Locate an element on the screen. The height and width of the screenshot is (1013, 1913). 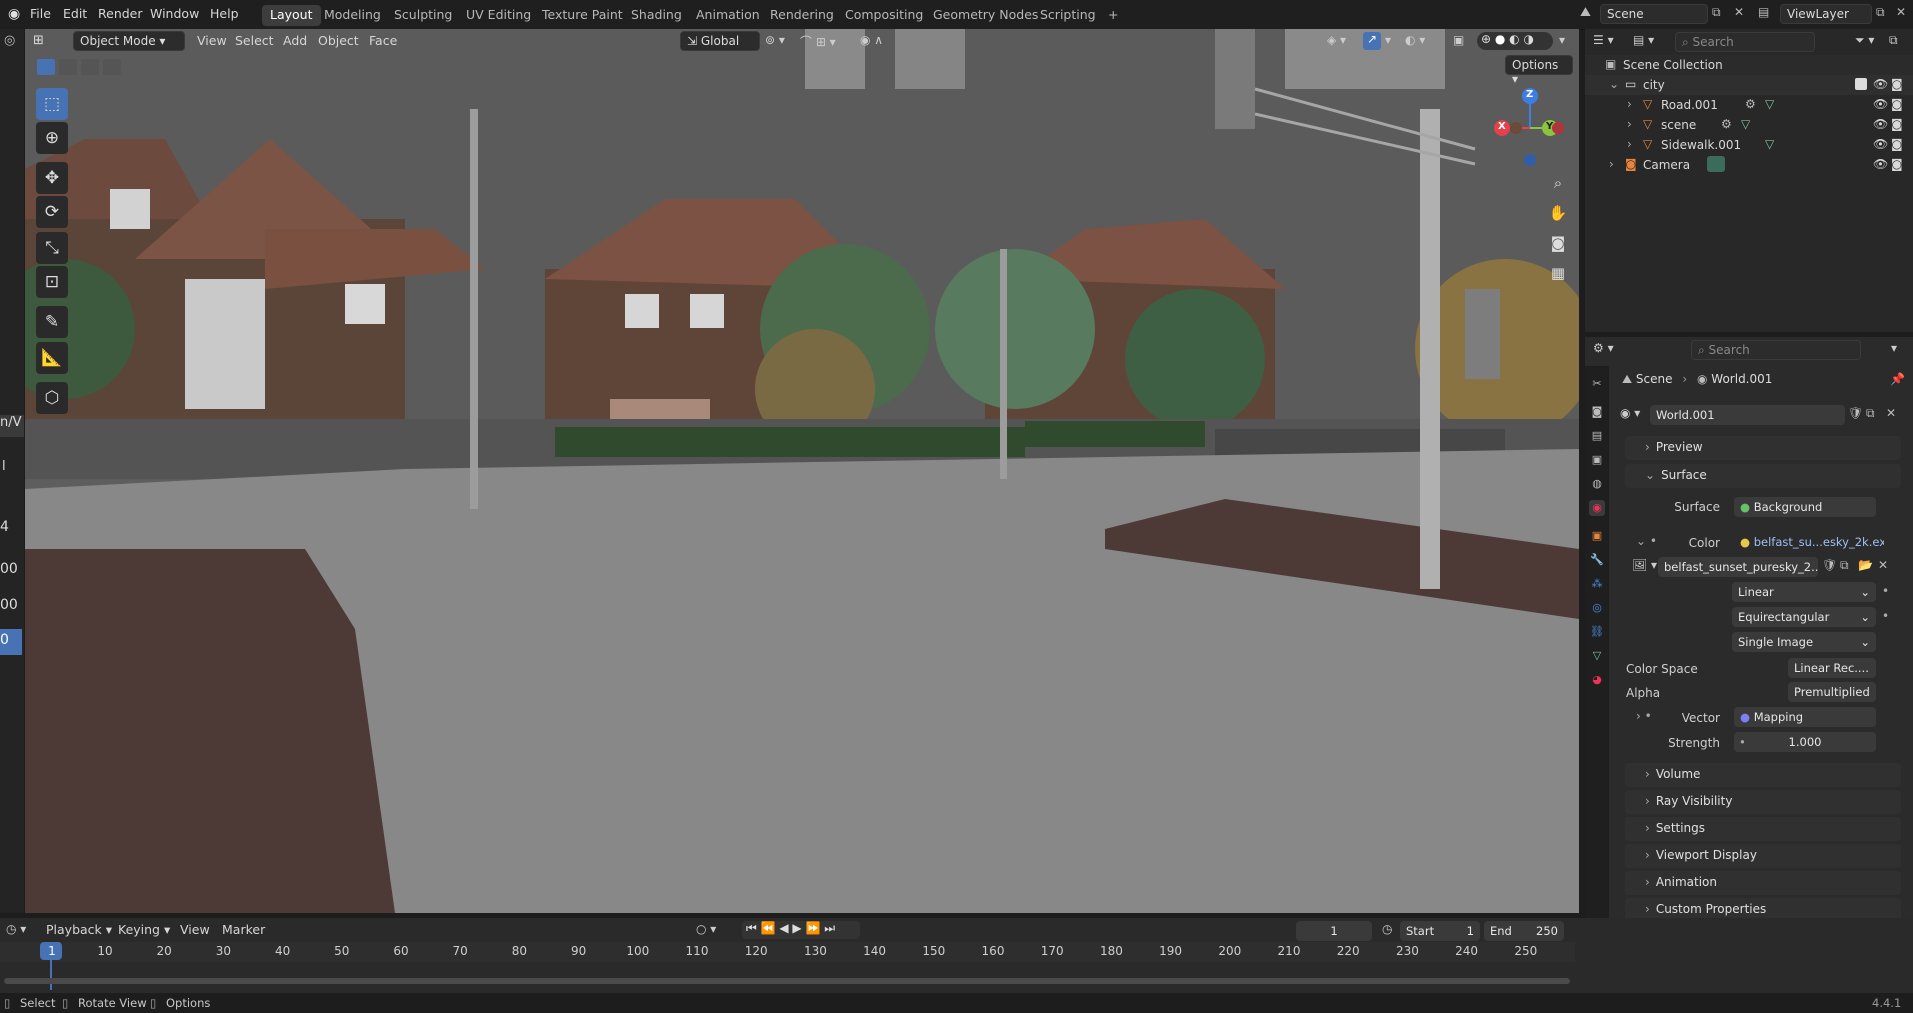
expand-icon: ⌄ is located at coordinates (1614, 84).